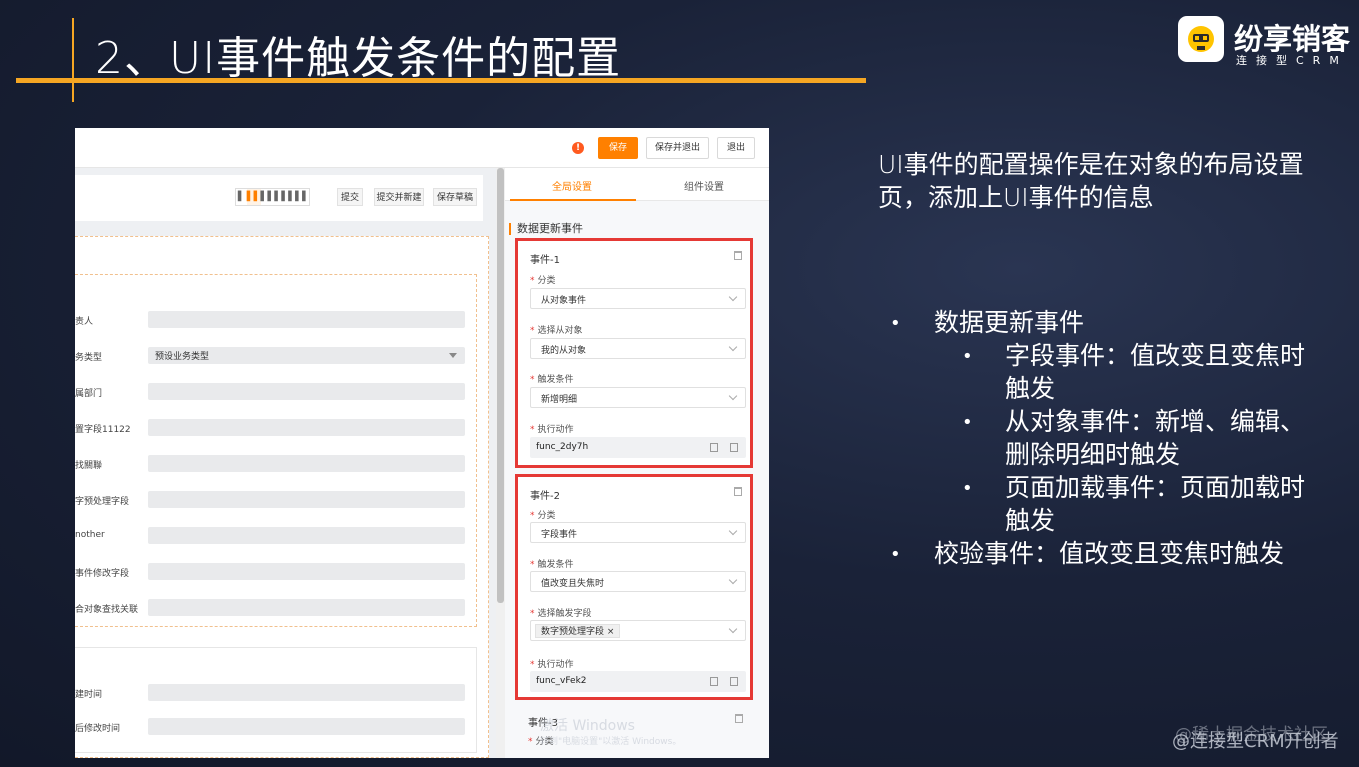 The height and width of the screenshot is (767, 1359). I want to click on two-column-option: ▌▌, so click(253, 197).